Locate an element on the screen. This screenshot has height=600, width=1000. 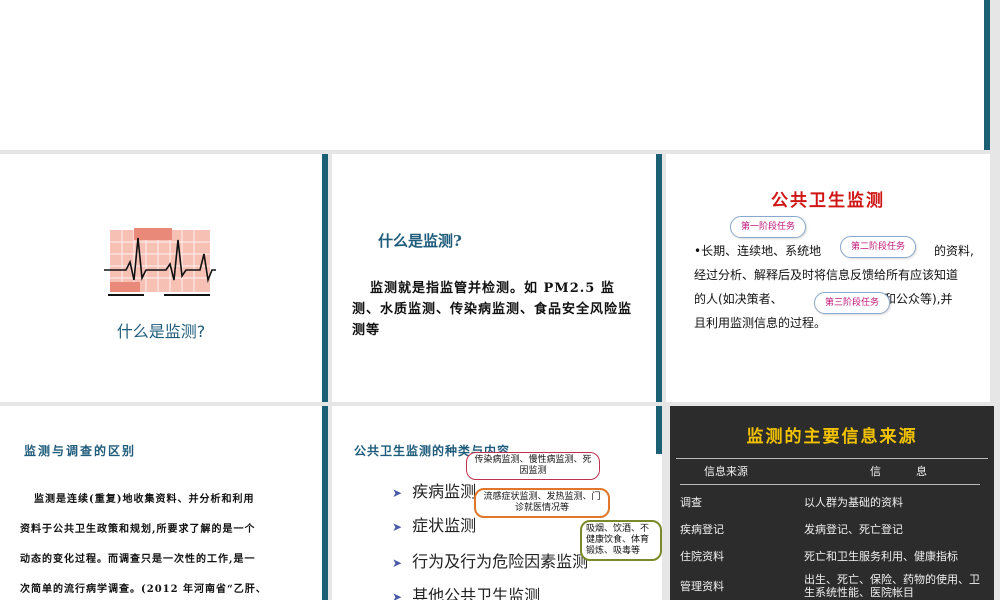
stage-2-tag: 第二阶段任务 is located at coordinates (878, 247).